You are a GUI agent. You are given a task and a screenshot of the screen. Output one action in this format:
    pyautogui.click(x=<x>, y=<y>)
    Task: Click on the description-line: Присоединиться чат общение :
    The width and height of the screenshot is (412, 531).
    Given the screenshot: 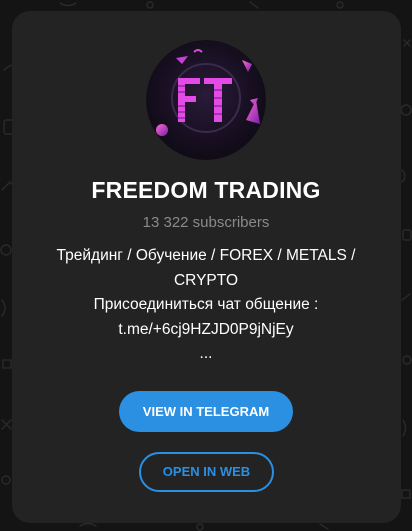 What is the action you would take?
    pyautogui.click(x=206, y=304)
    